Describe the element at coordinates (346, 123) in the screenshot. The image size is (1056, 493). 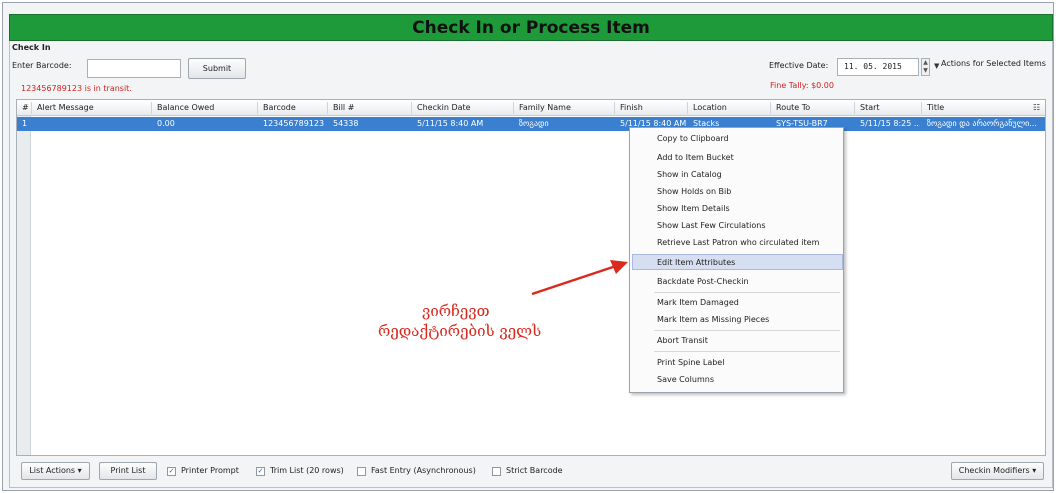
I see `cell-bill: 54338` at that location.